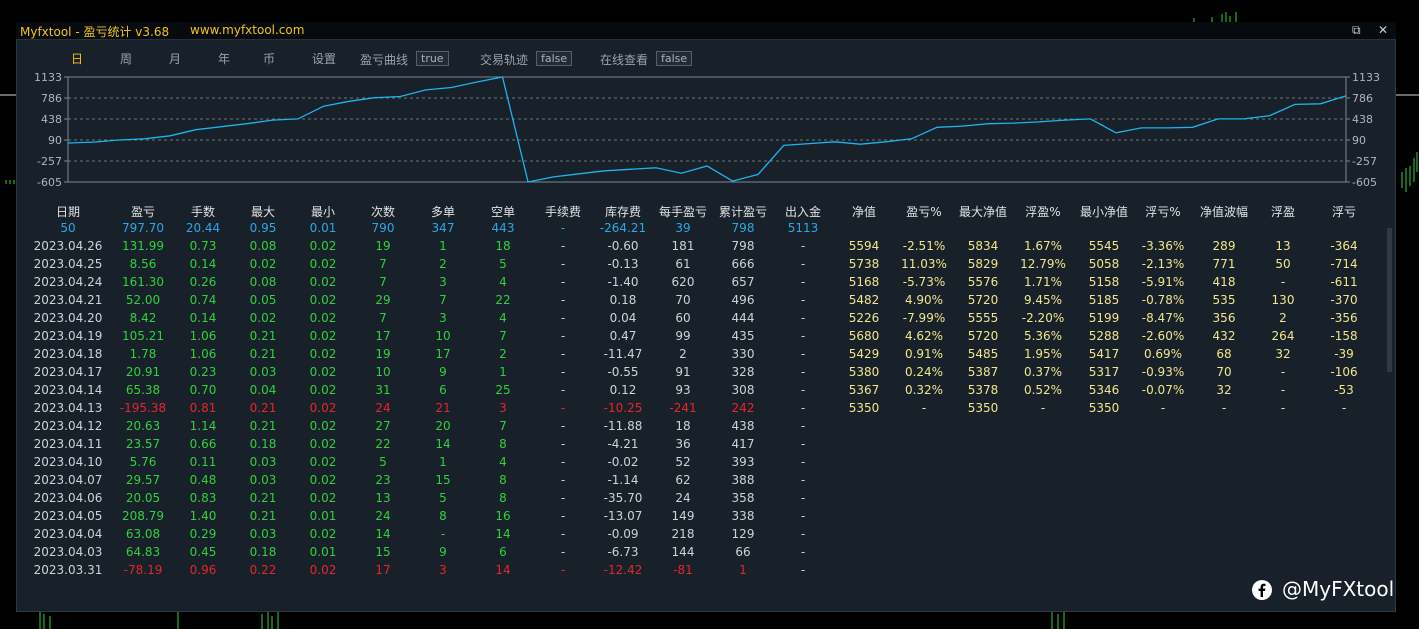  I want to click on date-cell: 2023.04.06, so click(68, 498).